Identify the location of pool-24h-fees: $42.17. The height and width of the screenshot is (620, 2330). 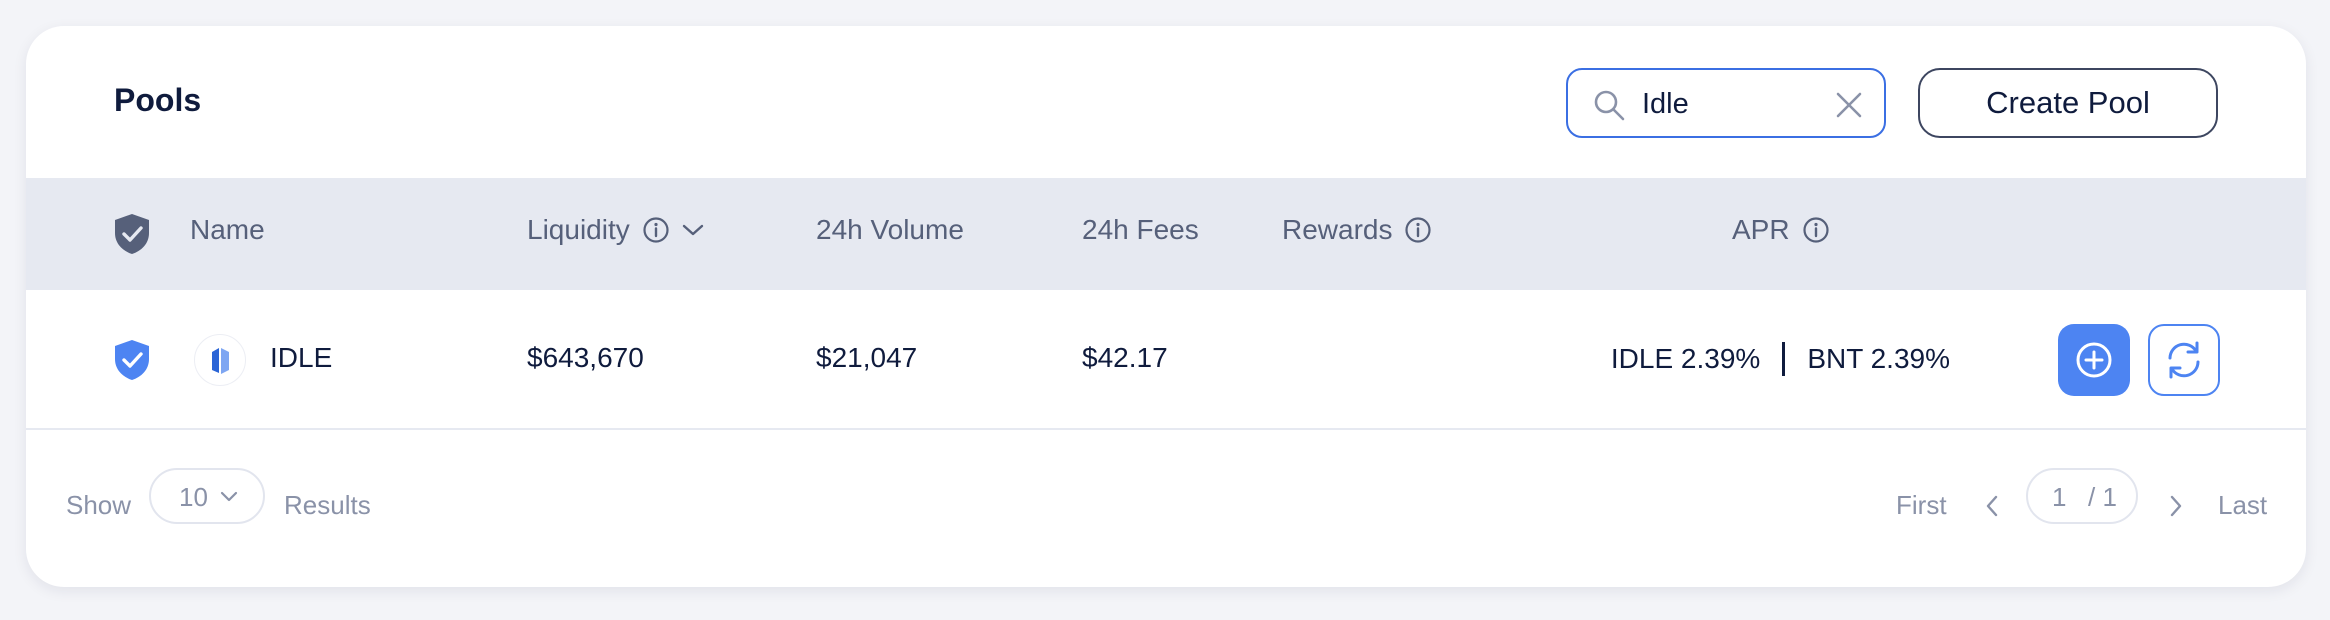
(1125, 357).